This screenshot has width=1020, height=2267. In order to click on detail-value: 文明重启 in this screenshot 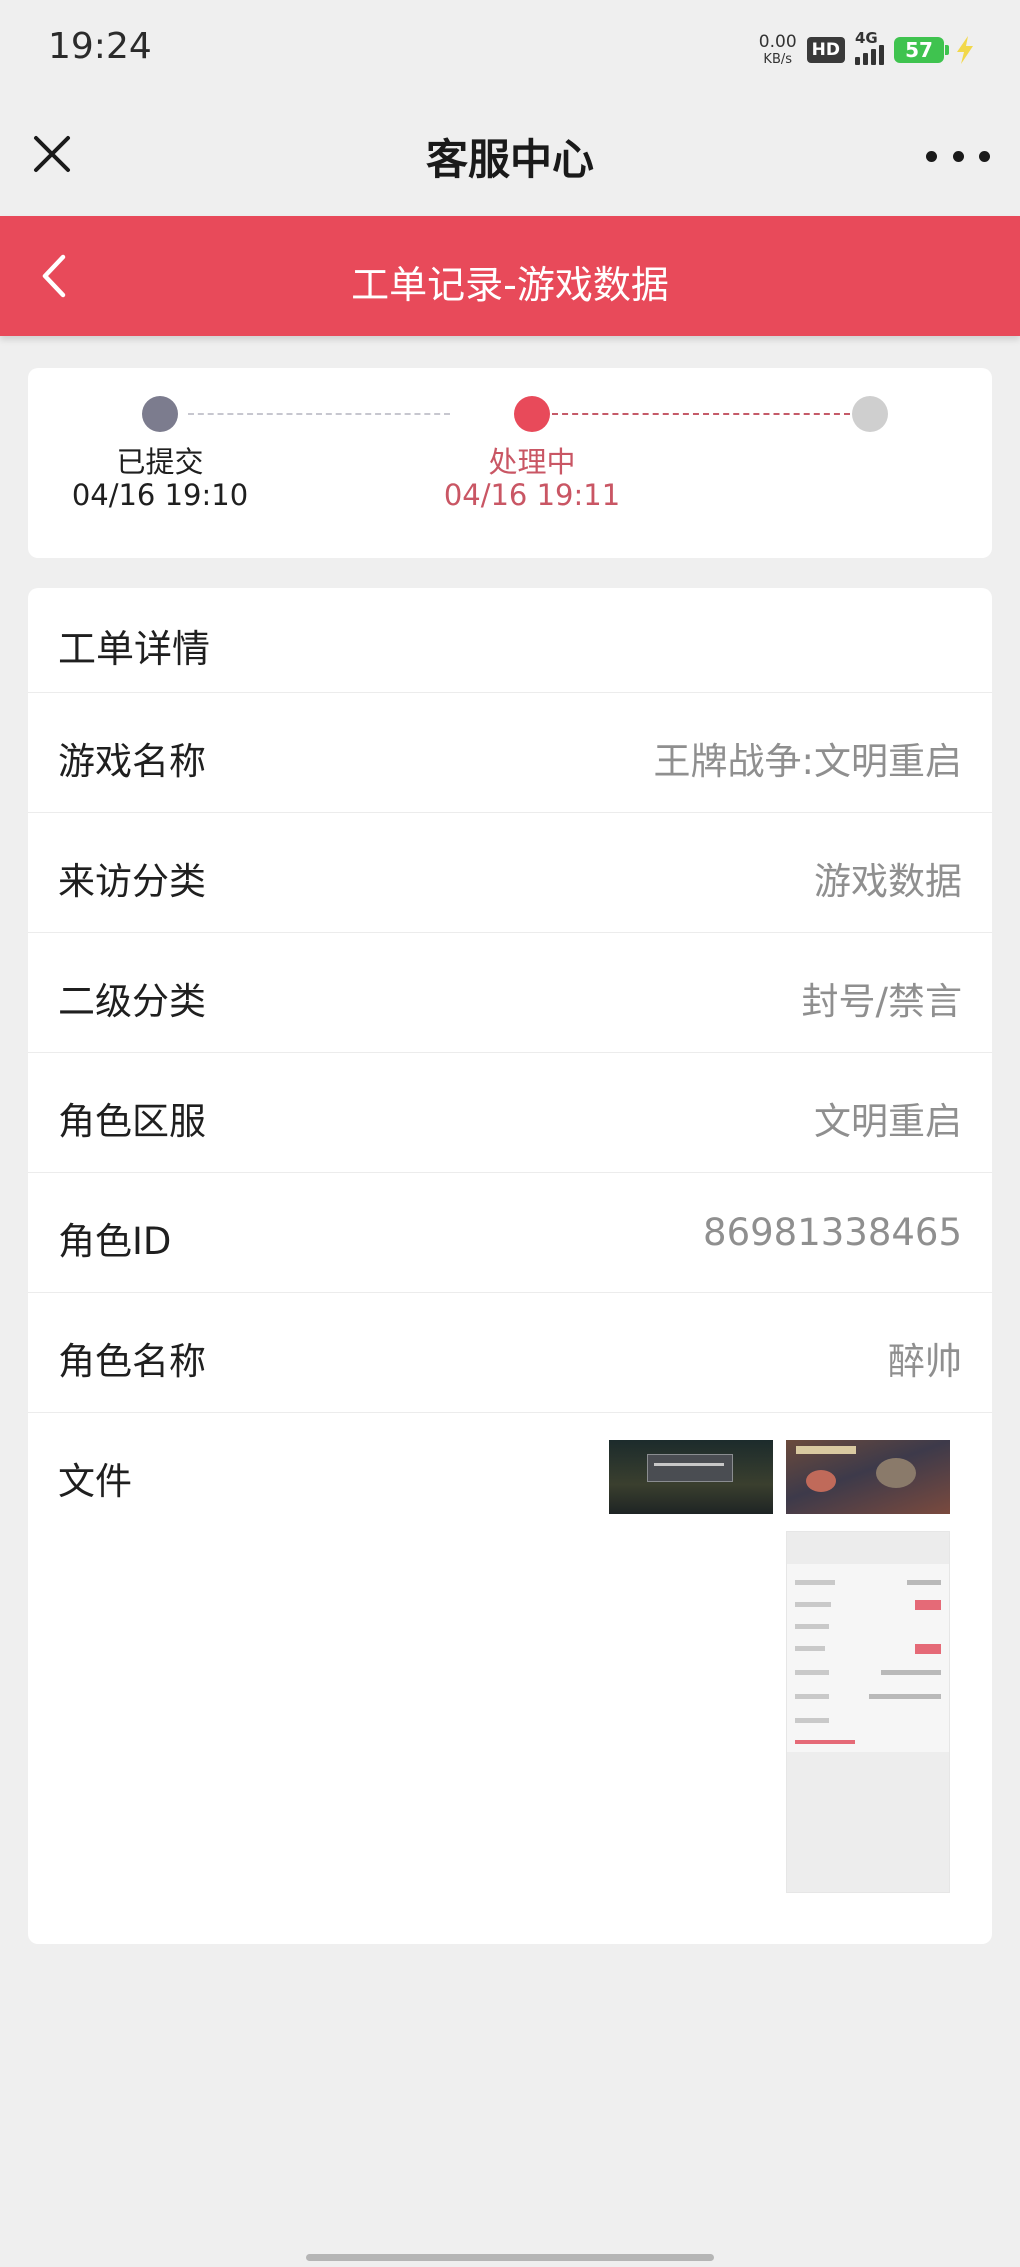, I will do `click(888, 1121)`.